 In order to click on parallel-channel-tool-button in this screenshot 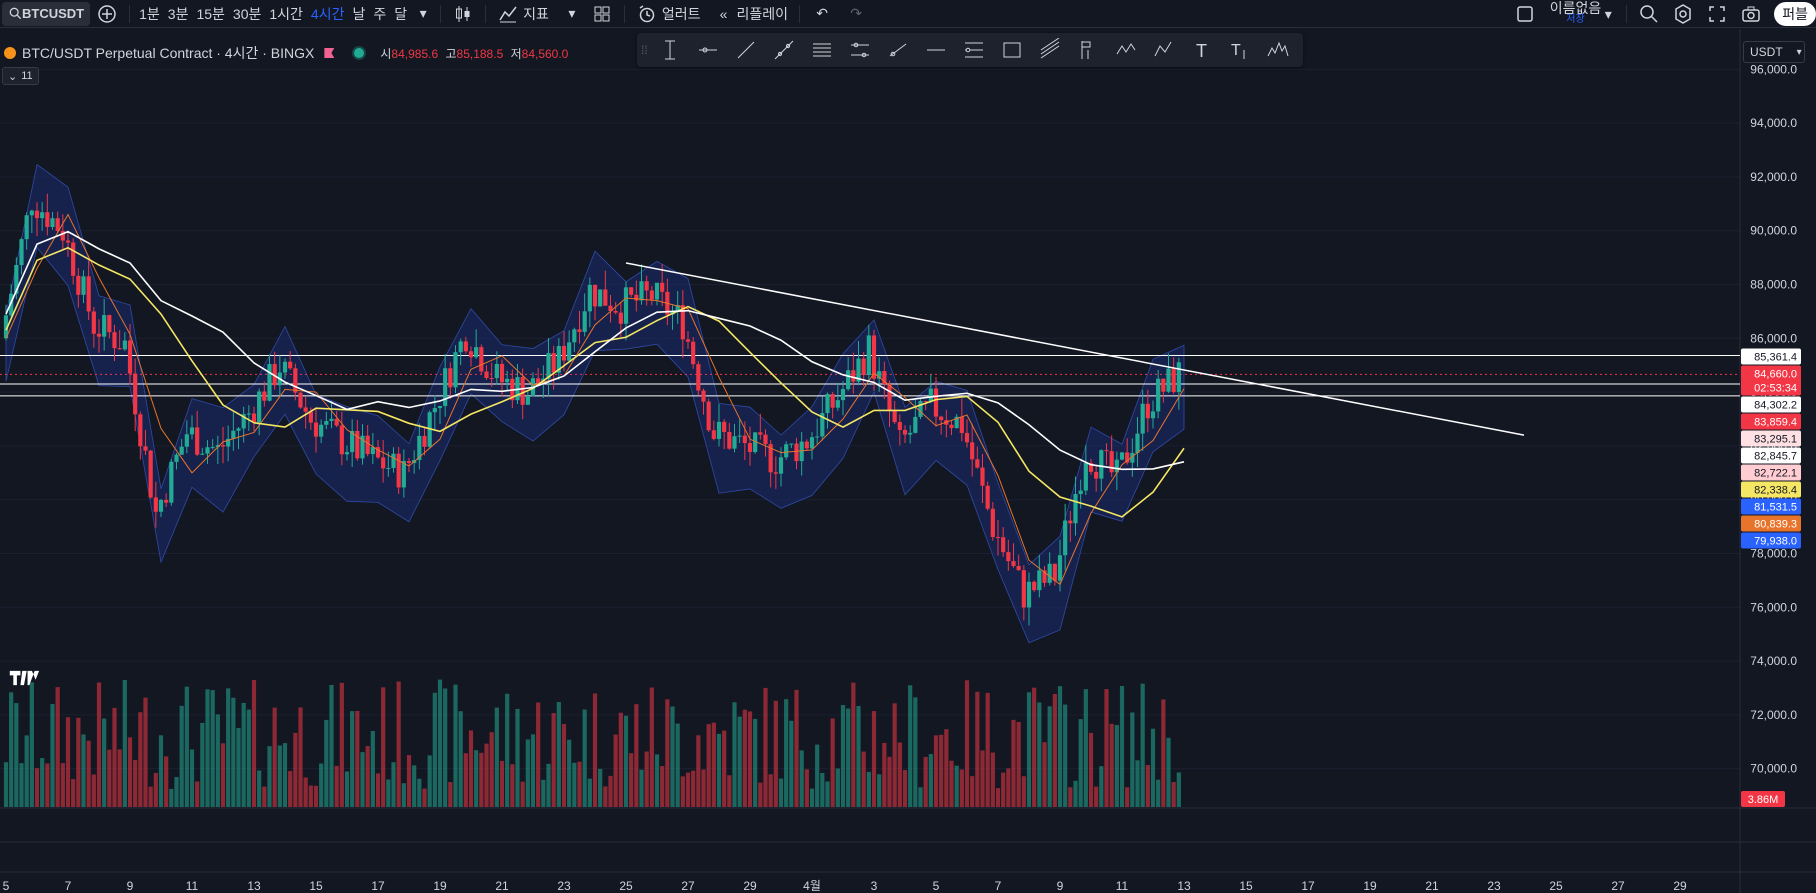, I will do `click(822, 50)`.